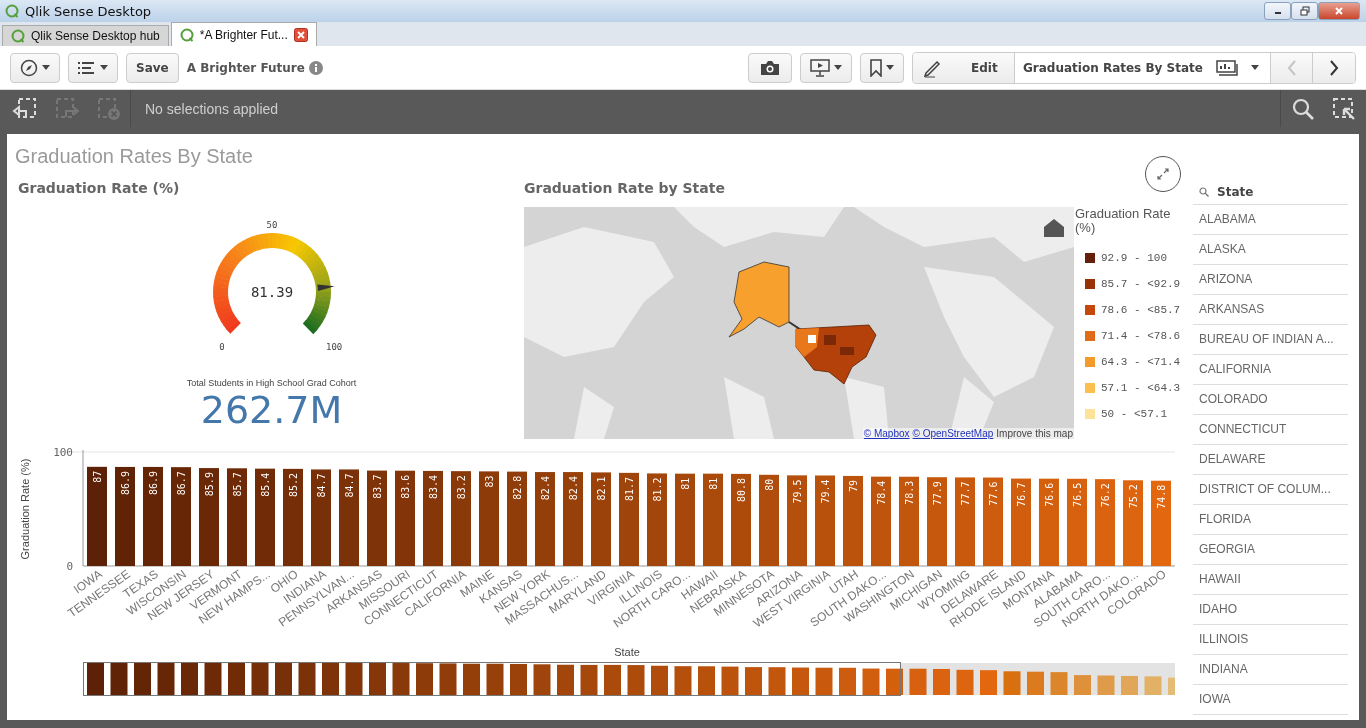 The height and width of the screenshot is (728, 1366). What do you see at coordinates (1141, 284) in the screenshot?
I see `legend-label: 85.7 - <92.9` at bounding box center [1141, 284].